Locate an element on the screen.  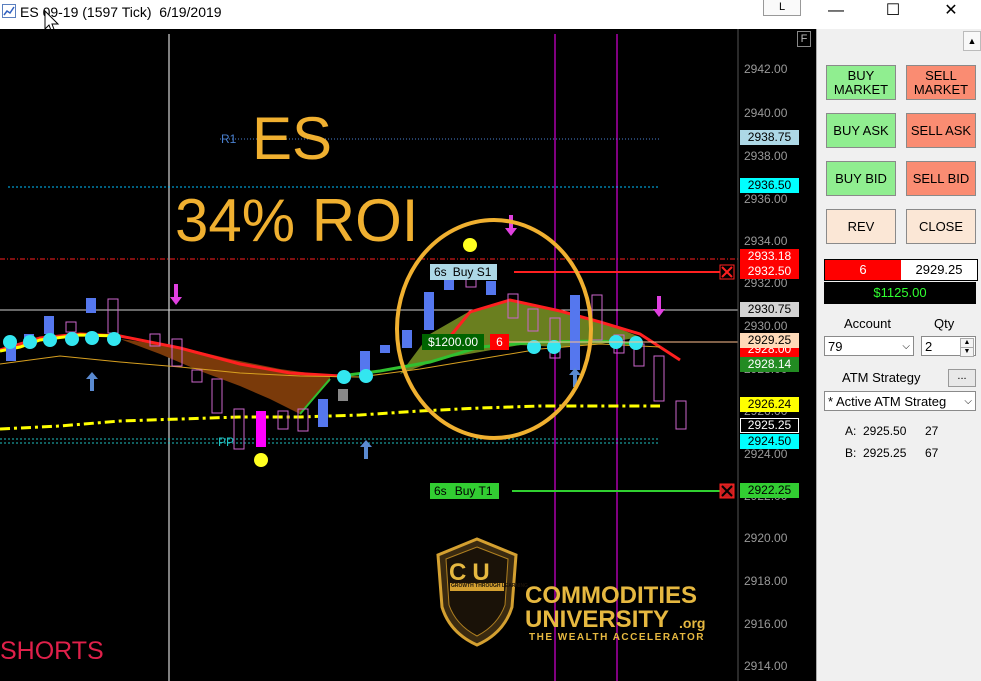
cancel-order-t1-icon is located at coordinates (727, 491).